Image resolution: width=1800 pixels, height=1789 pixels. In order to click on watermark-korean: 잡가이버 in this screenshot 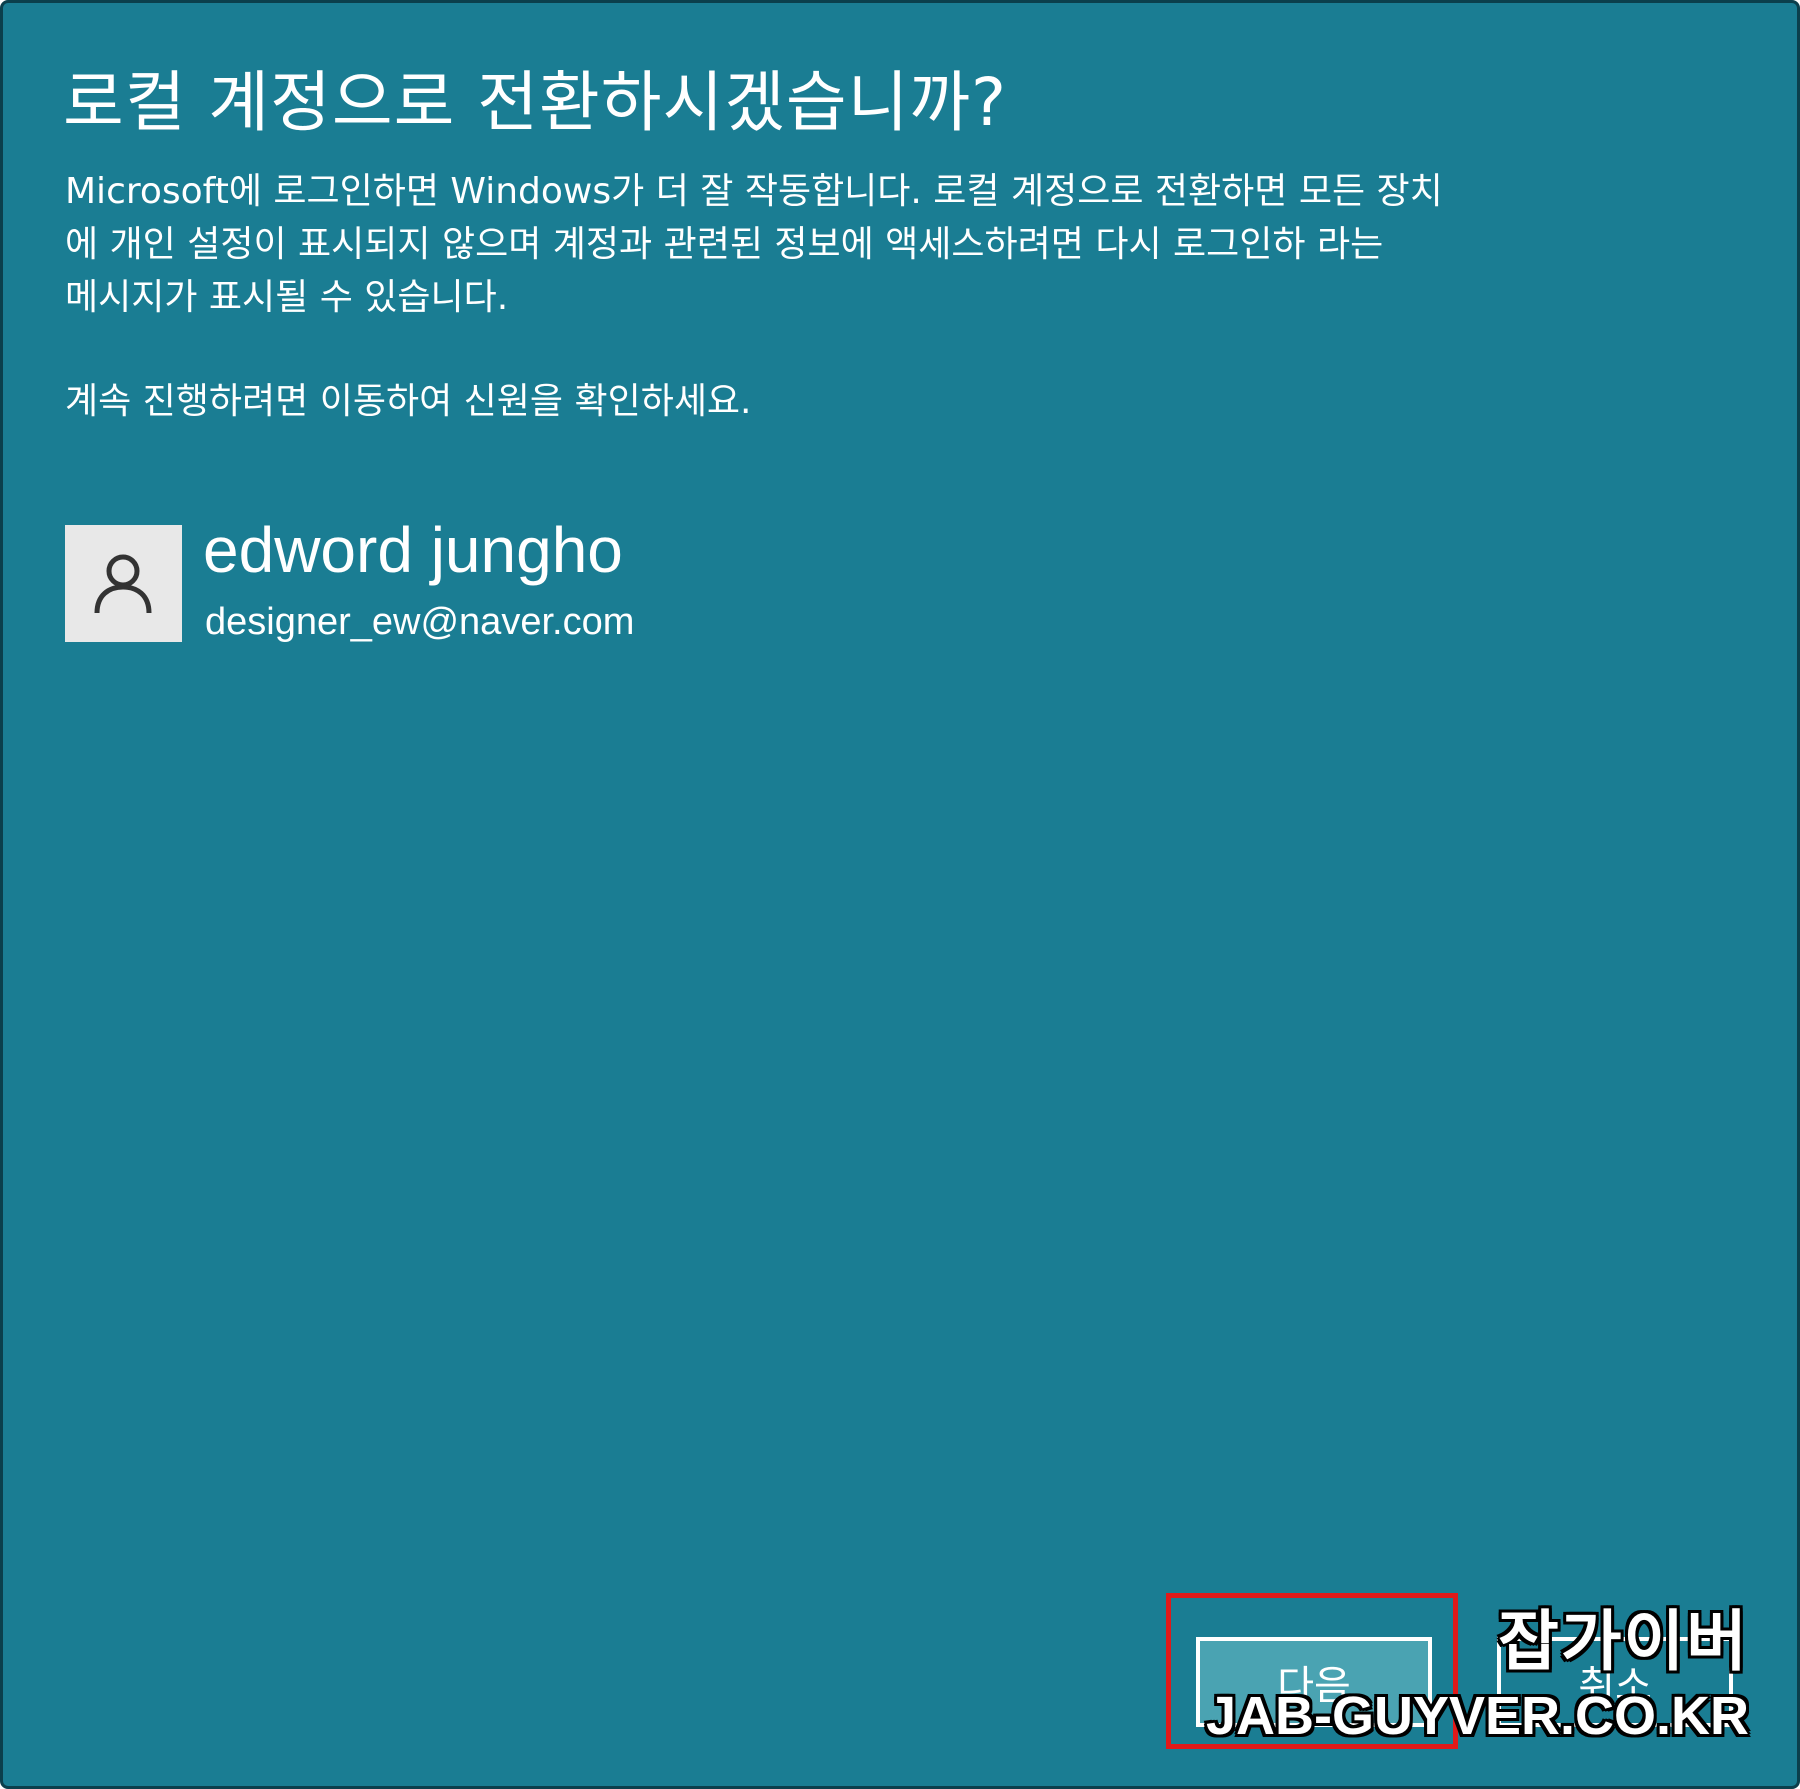, I will do `click(1623, 1641)`.